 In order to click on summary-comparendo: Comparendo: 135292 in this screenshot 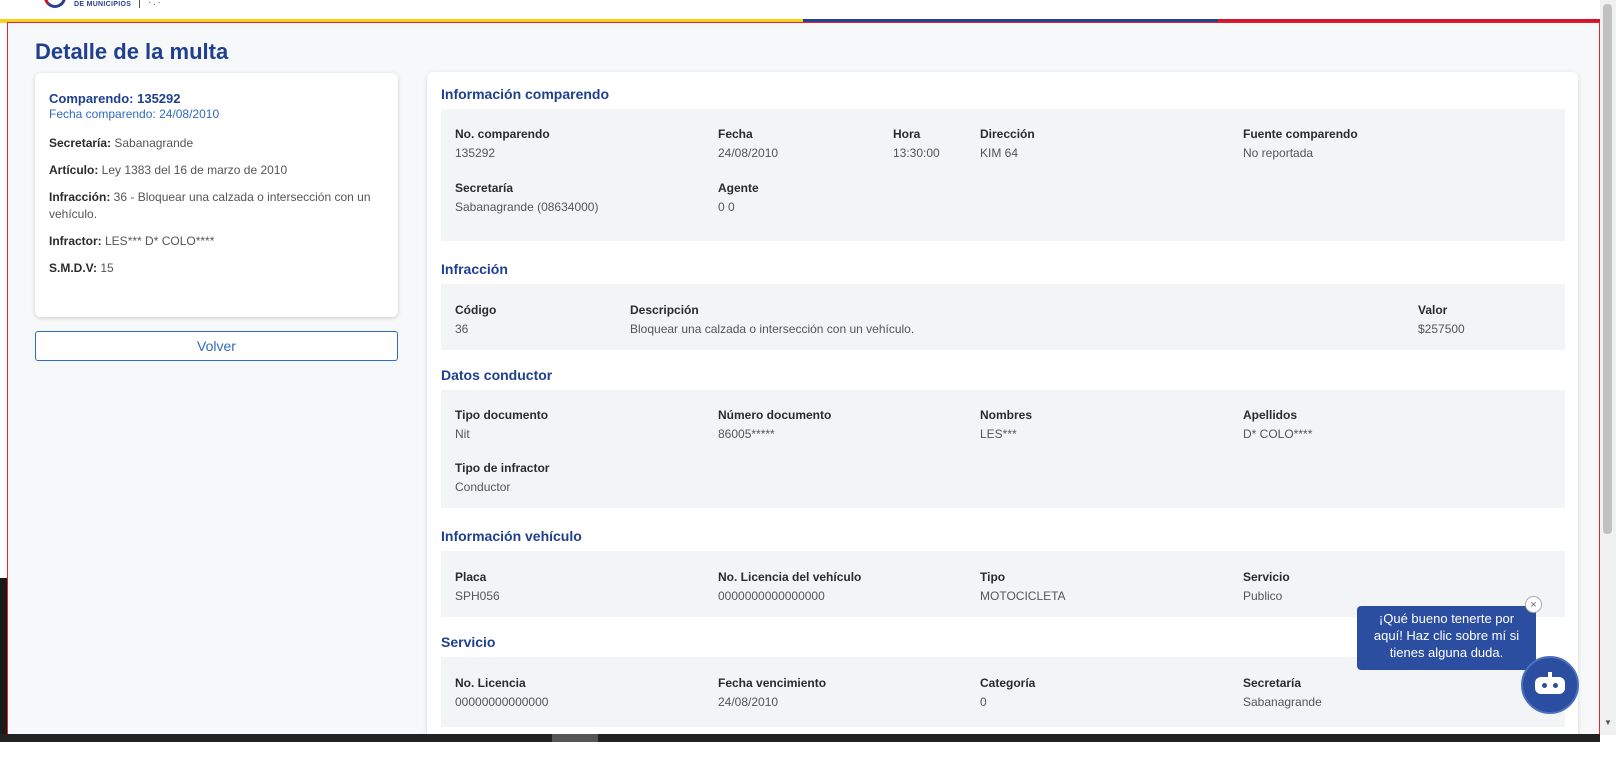, I will do `click(115, 98)`.